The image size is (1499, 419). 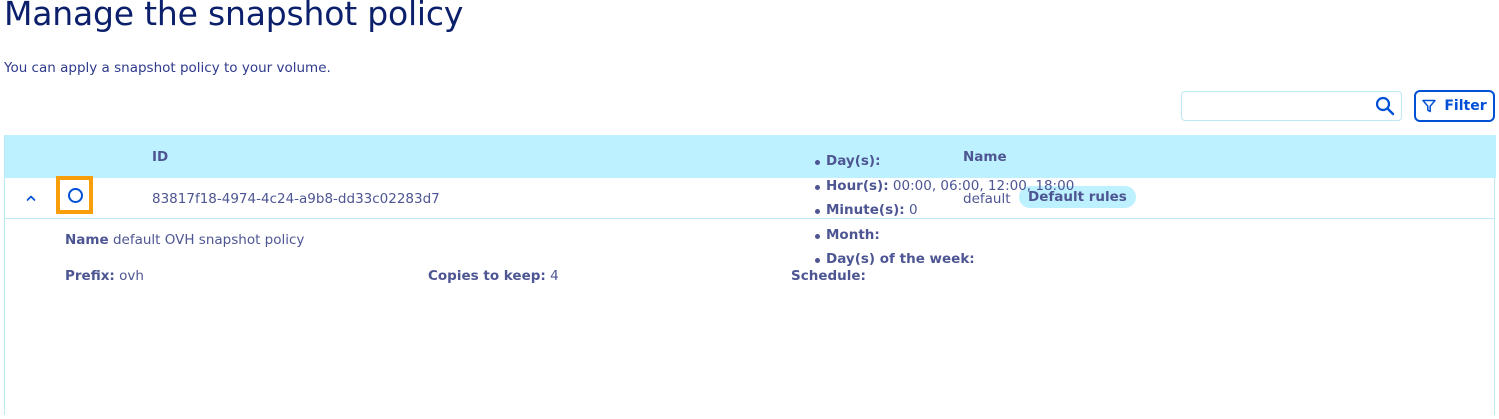 I want to click on filter-icon, so click(x=1429, y=106).